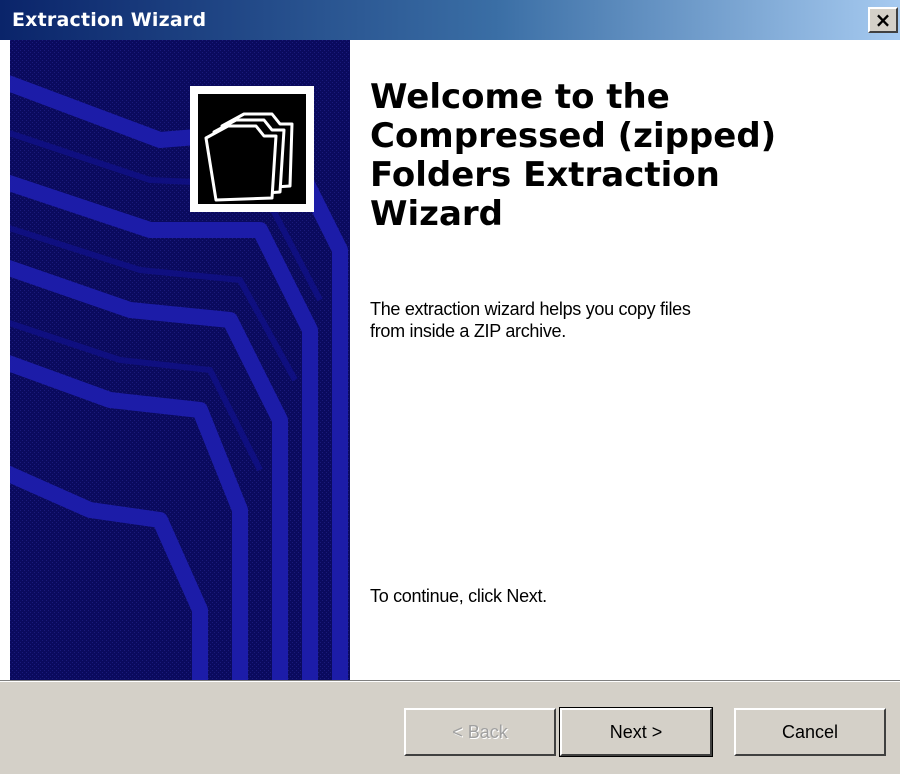  What do you see at coordinates (109, 20) in the screenshot?
I see `window-title: Extraction Wizard` at bounding box center [109, 20].